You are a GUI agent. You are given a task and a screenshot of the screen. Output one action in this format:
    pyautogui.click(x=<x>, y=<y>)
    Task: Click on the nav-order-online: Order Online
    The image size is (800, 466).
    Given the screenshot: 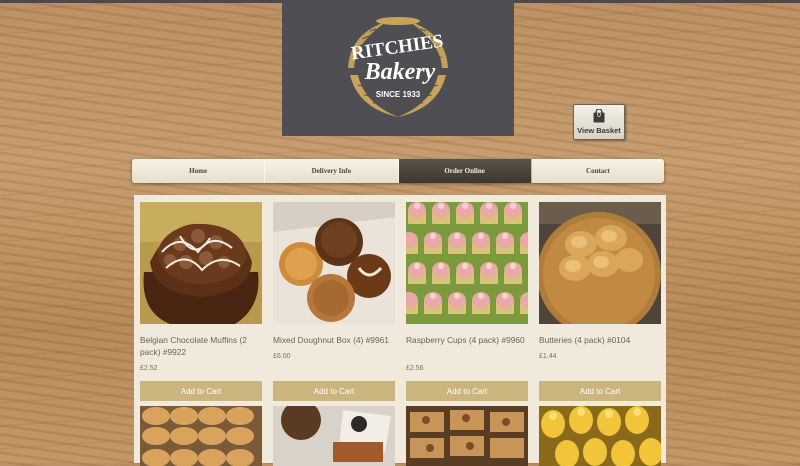 What is the action you would take?
    pyautogui.click(x=465, y=171)
    